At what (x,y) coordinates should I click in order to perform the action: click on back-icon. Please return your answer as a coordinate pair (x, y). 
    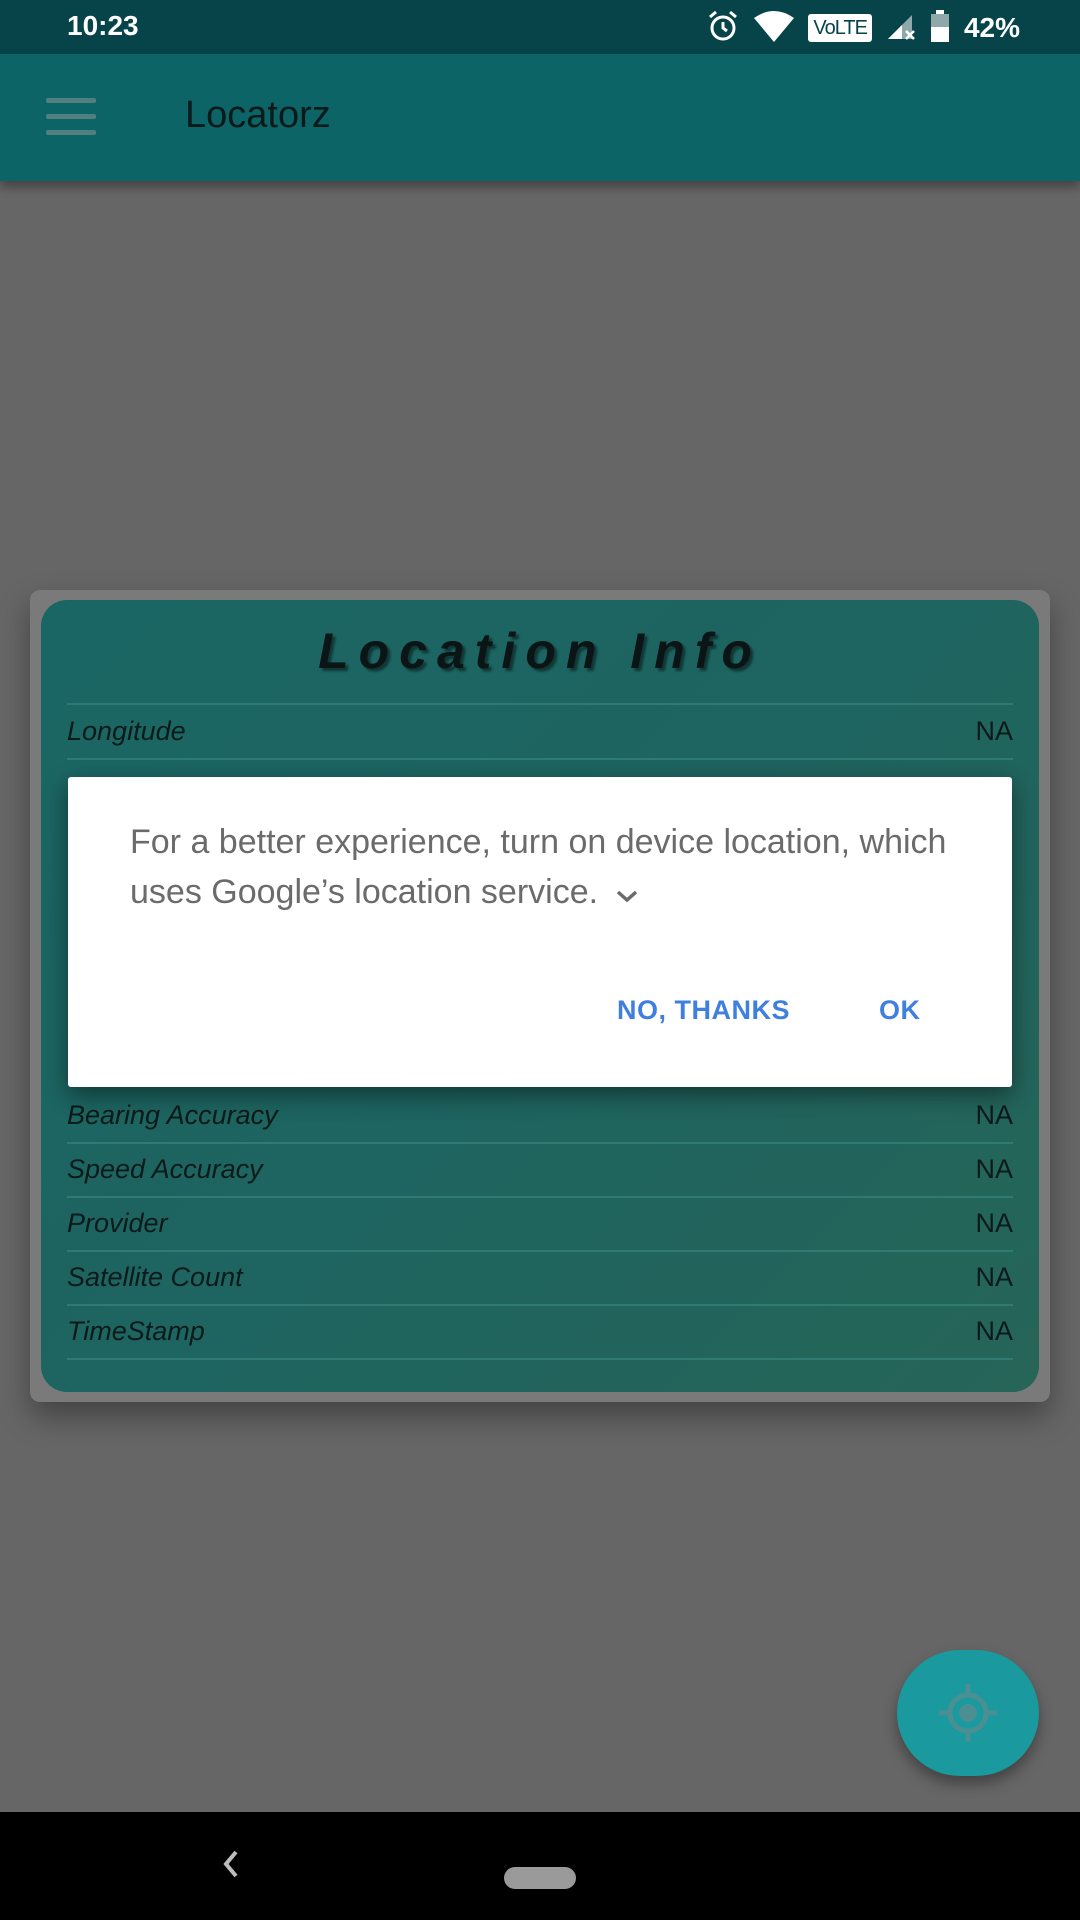
    Looking at the image, I should click on (230, 1864).